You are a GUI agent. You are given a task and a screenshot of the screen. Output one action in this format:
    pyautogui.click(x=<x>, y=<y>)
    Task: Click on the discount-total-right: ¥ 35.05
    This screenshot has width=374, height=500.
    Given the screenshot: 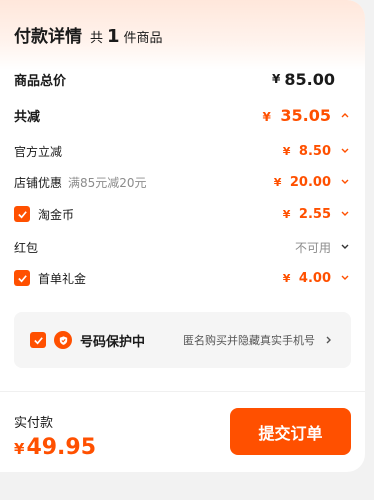 What is the action you would take?
    pyautogui.click(x=306, y=115)
    